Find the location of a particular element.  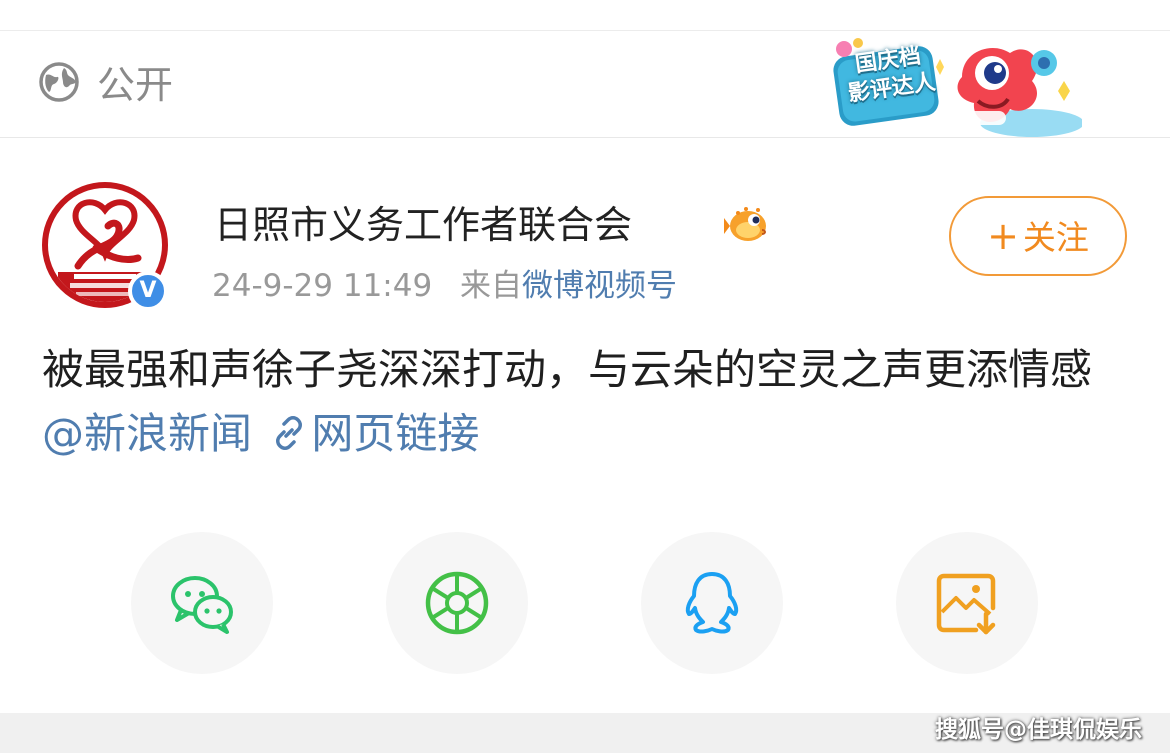

wechat-icon is located at coordinates (202, 605).